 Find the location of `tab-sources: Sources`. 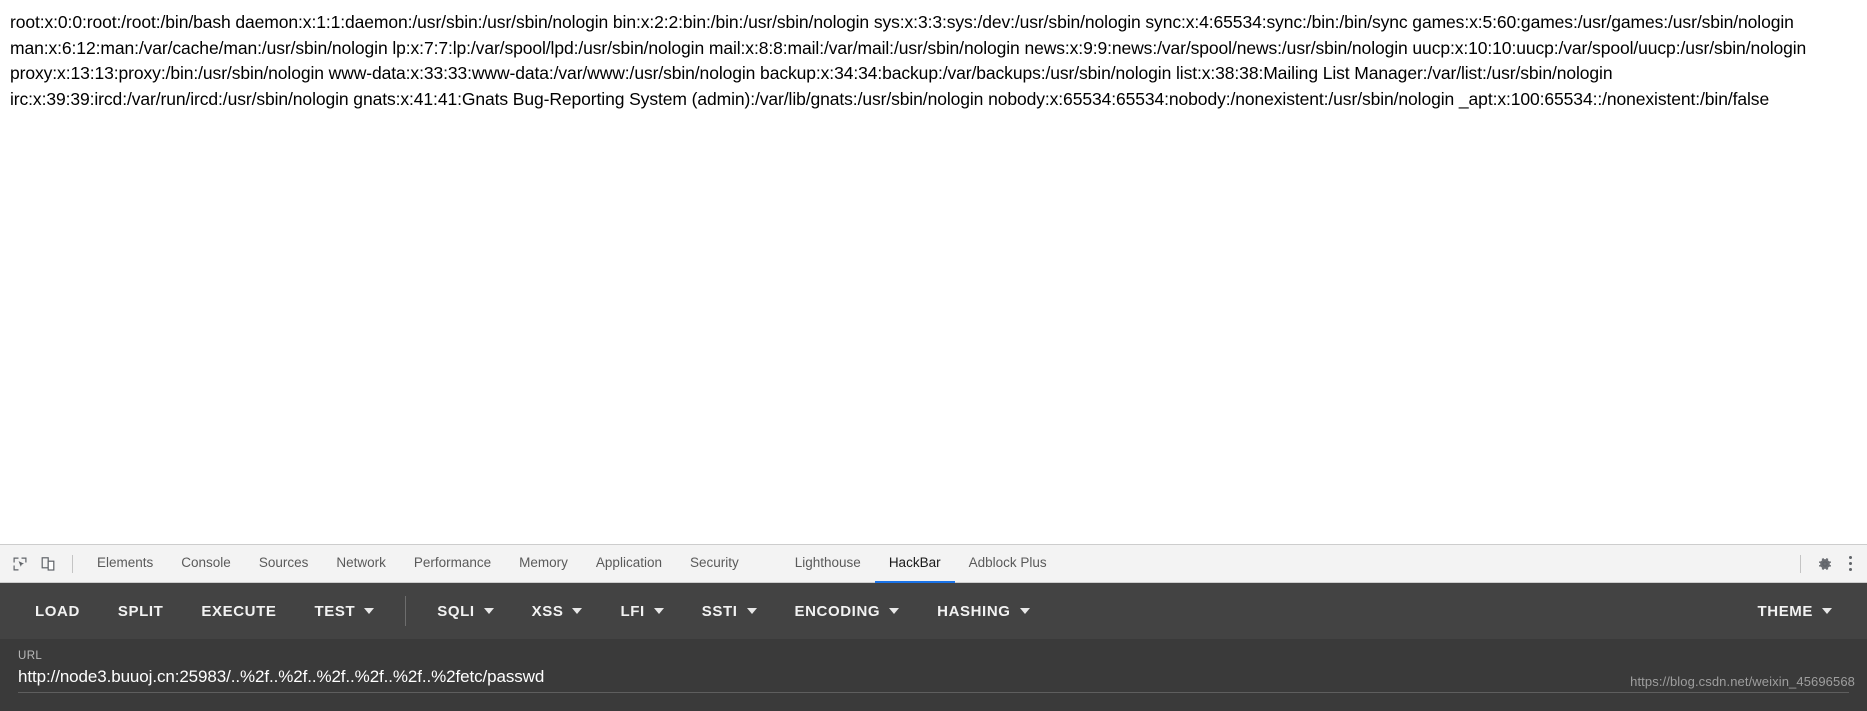

tab-sources: Sources is located at coordinates (284, 564).